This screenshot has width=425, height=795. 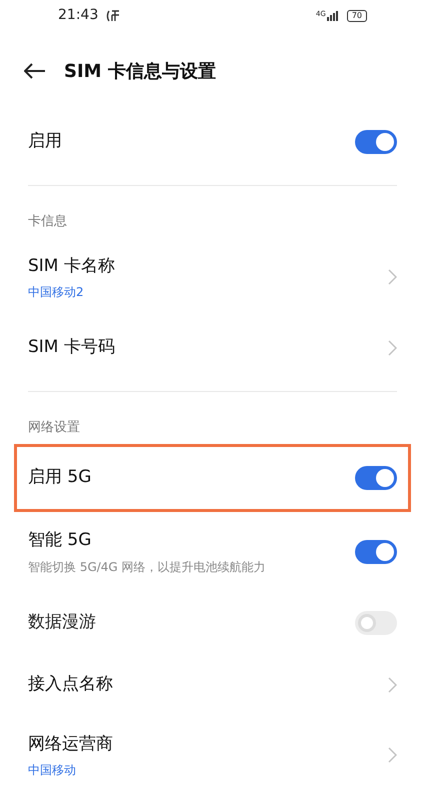 What do you see at coordinates (147, 567) in the screenshot?
I see `setting-subtitle: 智能切换 5G/4G 网络，以提升电池续航能力` at bounding box center [147, 567].